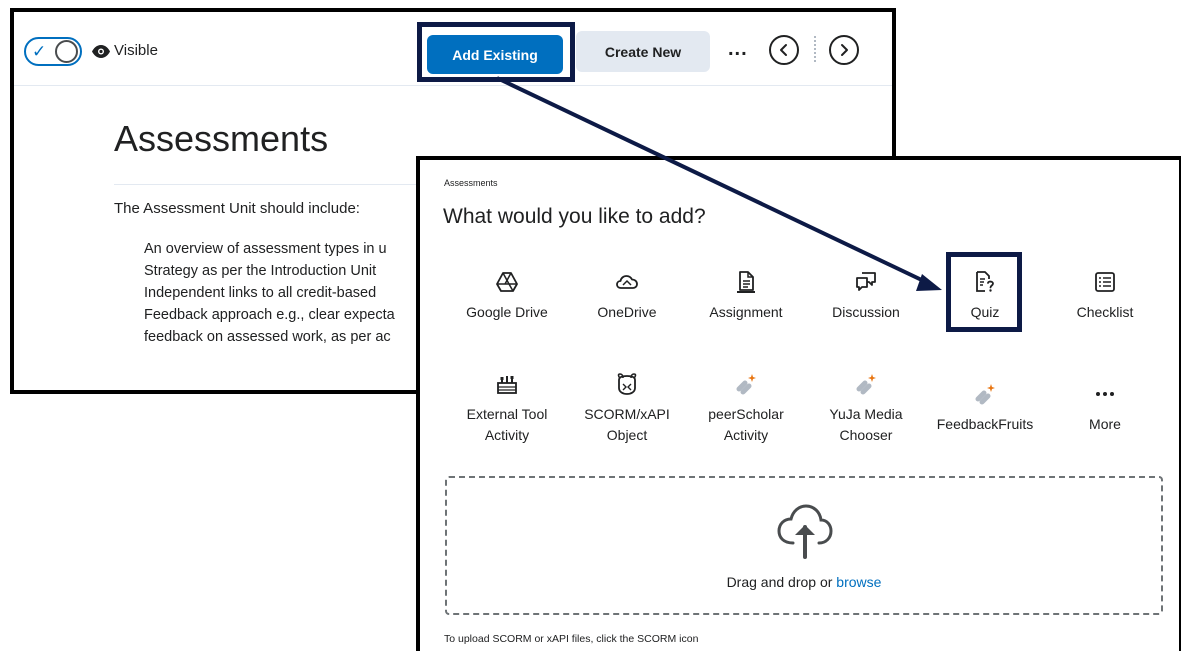 Image resolution: width=1181 pixels, height=651 pixels. I want to click on google-drive-icon, so click(507, 282).